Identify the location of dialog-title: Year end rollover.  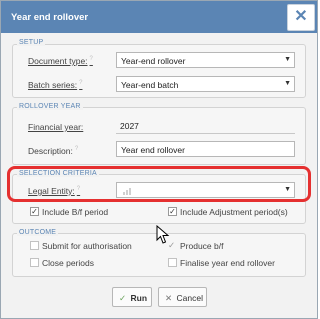
(50, 17).